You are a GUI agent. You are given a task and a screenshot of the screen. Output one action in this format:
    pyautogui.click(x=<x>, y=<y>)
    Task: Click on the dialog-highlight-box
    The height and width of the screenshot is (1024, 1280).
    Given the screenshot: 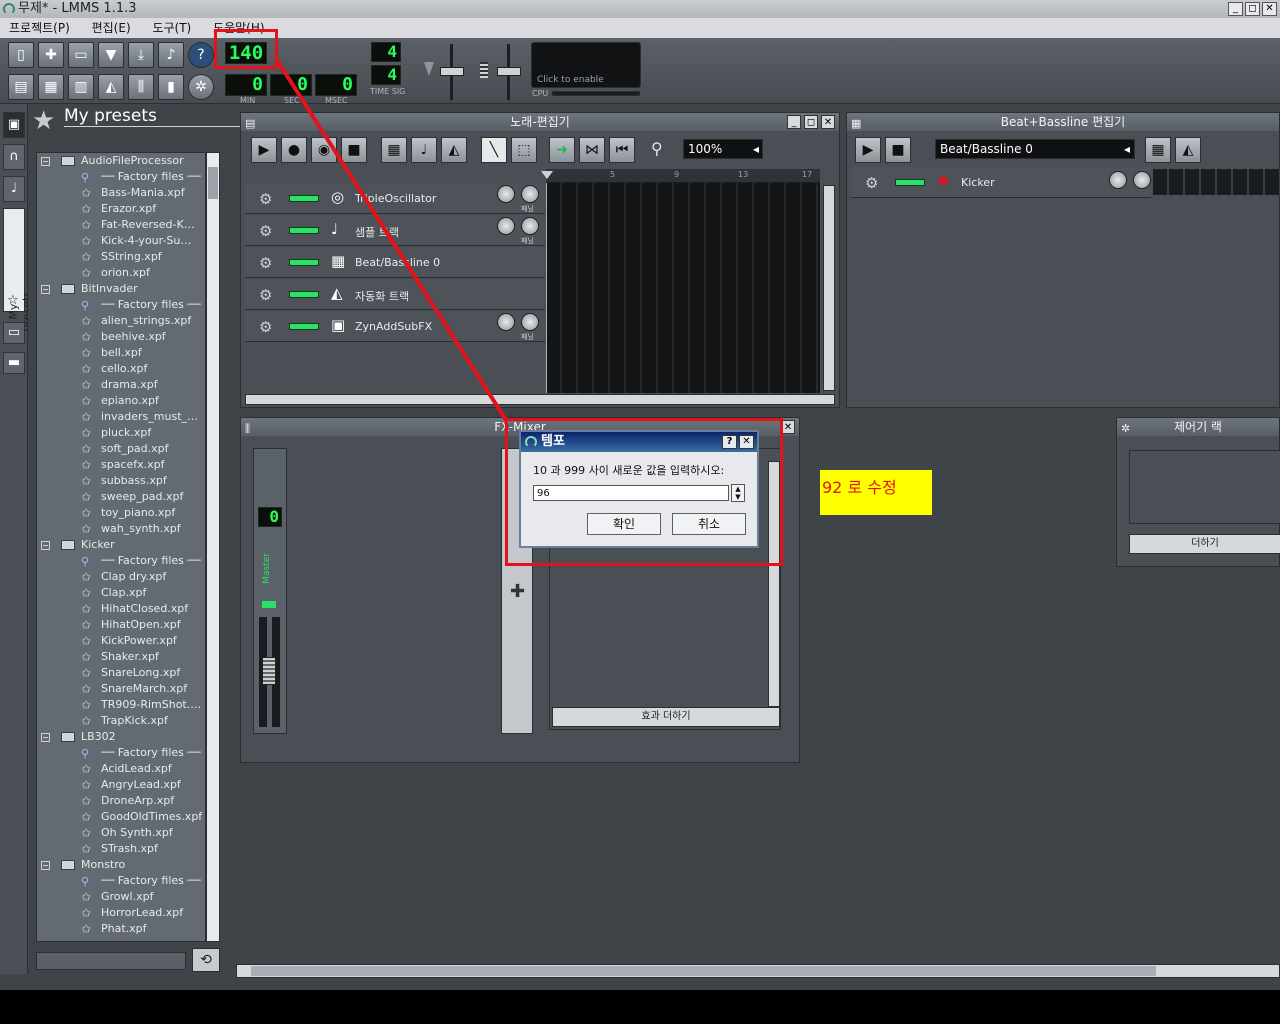 What is the action you would take?
    pyautogui.click(x=644, y=492)
    